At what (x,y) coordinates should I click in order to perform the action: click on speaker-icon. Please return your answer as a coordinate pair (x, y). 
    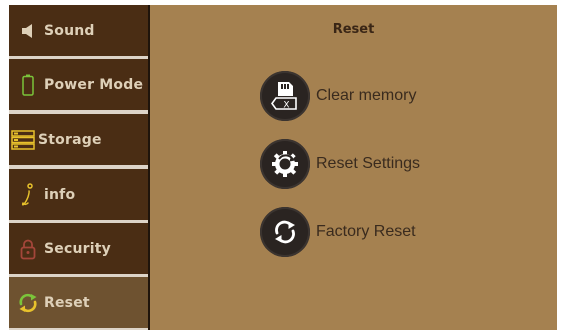
    Looking at the image, I should click on (28, 31).